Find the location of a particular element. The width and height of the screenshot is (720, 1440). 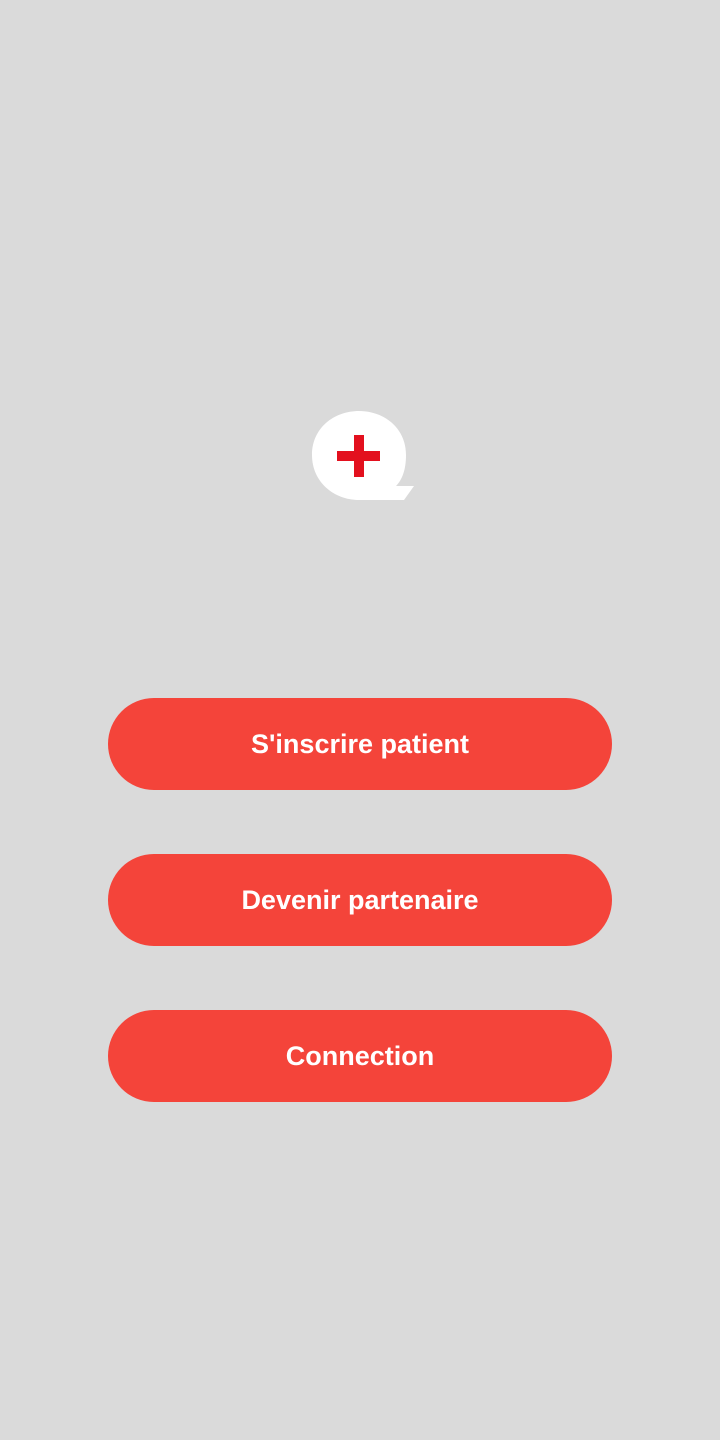

register-patient-button: S'inscrire patient is located at coordinates (360, 744).